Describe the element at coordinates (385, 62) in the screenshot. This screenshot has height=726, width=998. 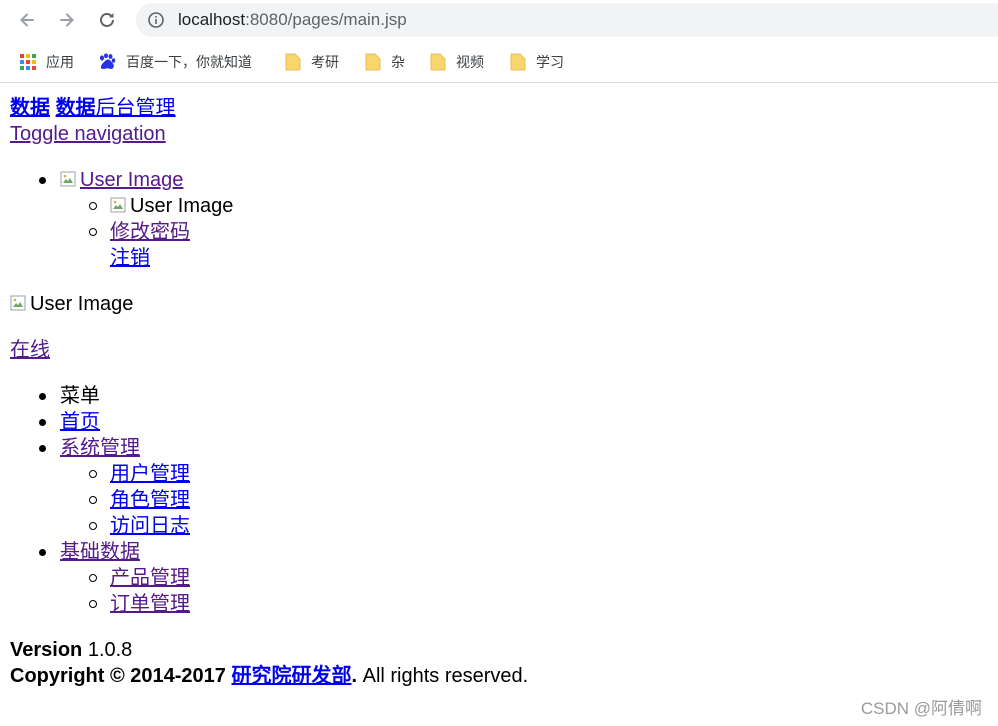
I see `bookmark-folder-za: 杂` at that location.